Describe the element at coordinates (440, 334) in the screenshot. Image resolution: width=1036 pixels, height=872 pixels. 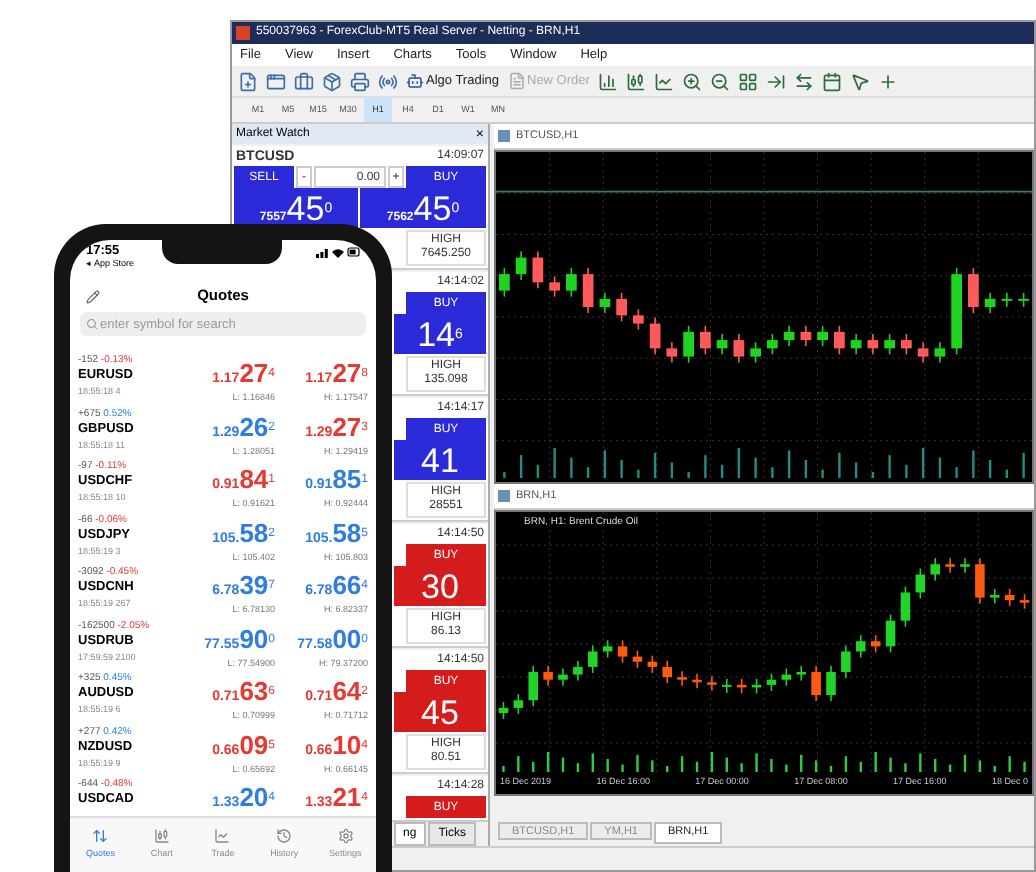
I see `buy-price: 14$^{6}$` at that location.